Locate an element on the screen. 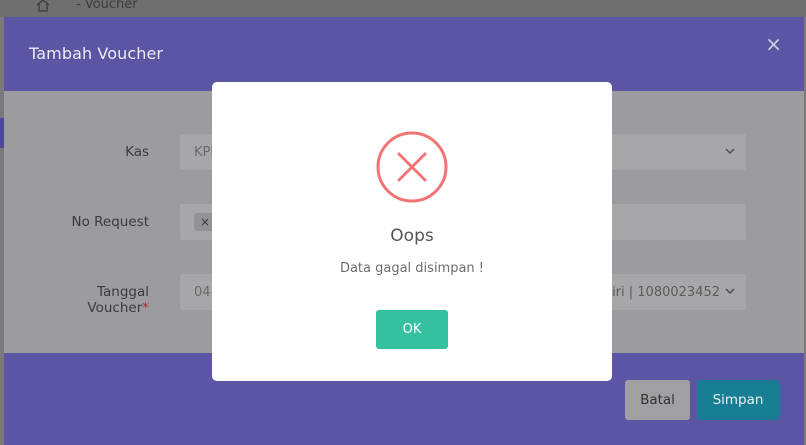 Image resolution: width=806 pixels, height=445 pixels. ok-button: OK is located at coordinates (412, 329).